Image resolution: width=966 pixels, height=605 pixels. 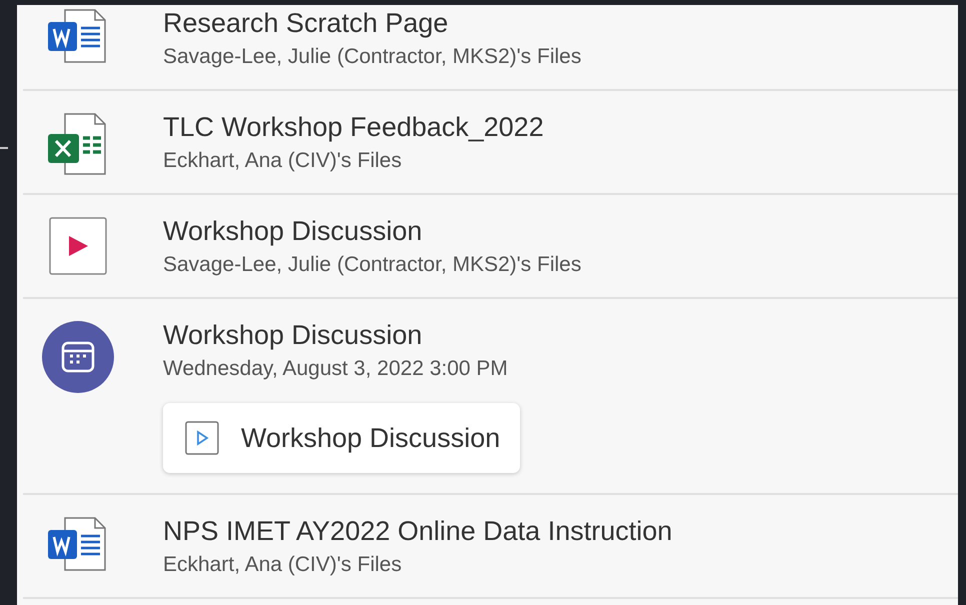 I want to click on item-title: TLC Workshop Feedback_2022, so click(x=353, y=127).